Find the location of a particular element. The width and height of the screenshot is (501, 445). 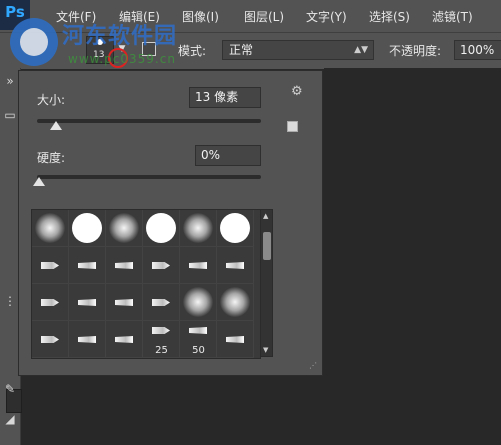

menu-layer: 图层(L) is located at coordinates (264, 16).